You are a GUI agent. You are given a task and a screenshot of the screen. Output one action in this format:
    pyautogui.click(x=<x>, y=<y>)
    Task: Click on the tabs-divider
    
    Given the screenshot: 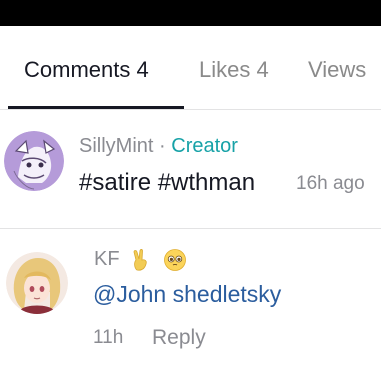 What is the action you would take?
    pyautogui.click(x=190, y=109)
    